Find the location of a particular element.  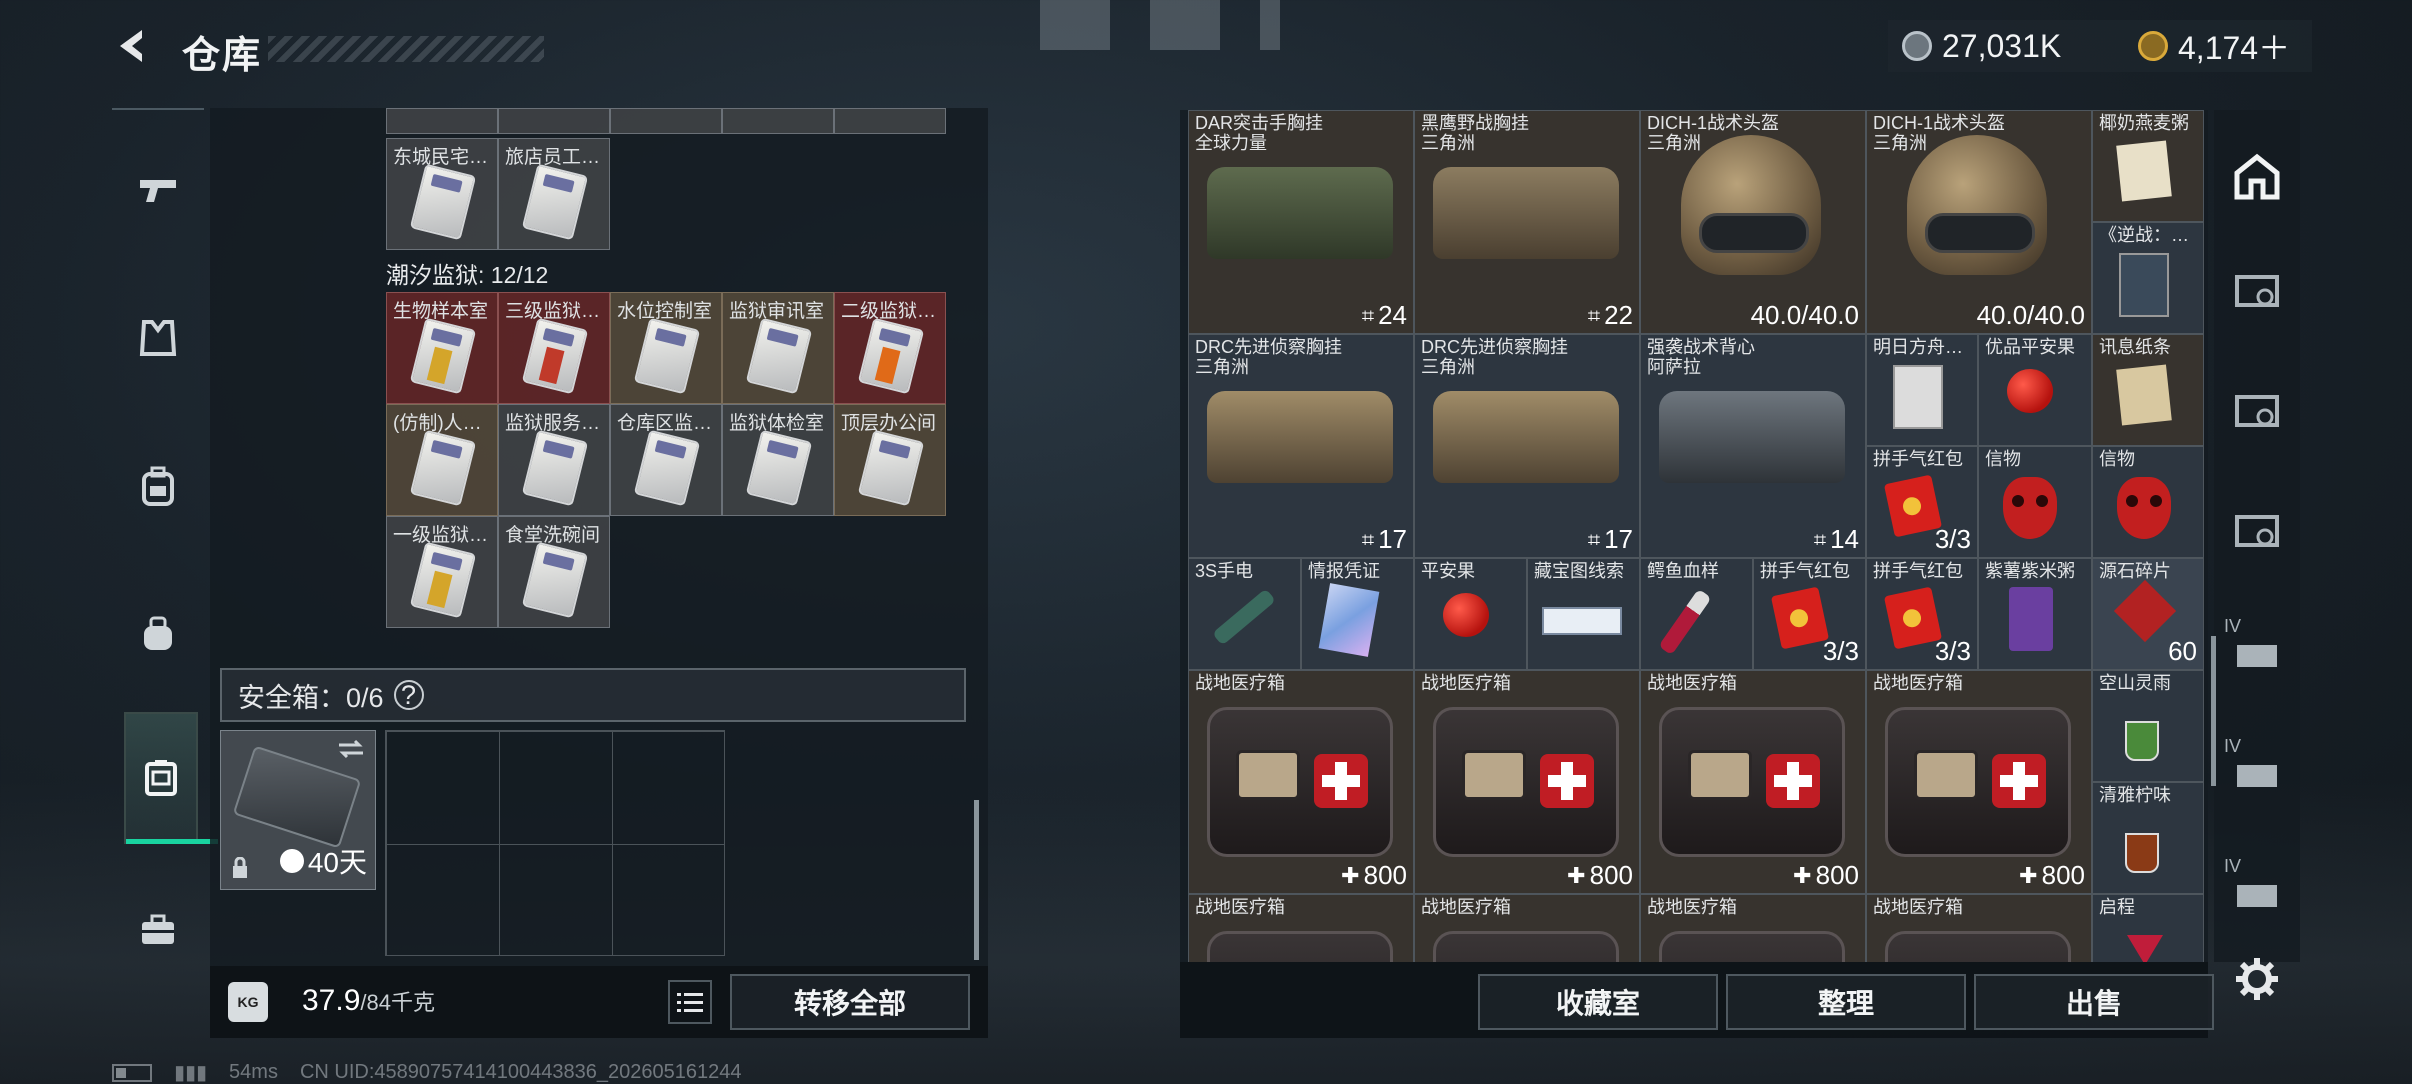

keycard-slot: 顶层办公间 is located at coordinates (890, 460).